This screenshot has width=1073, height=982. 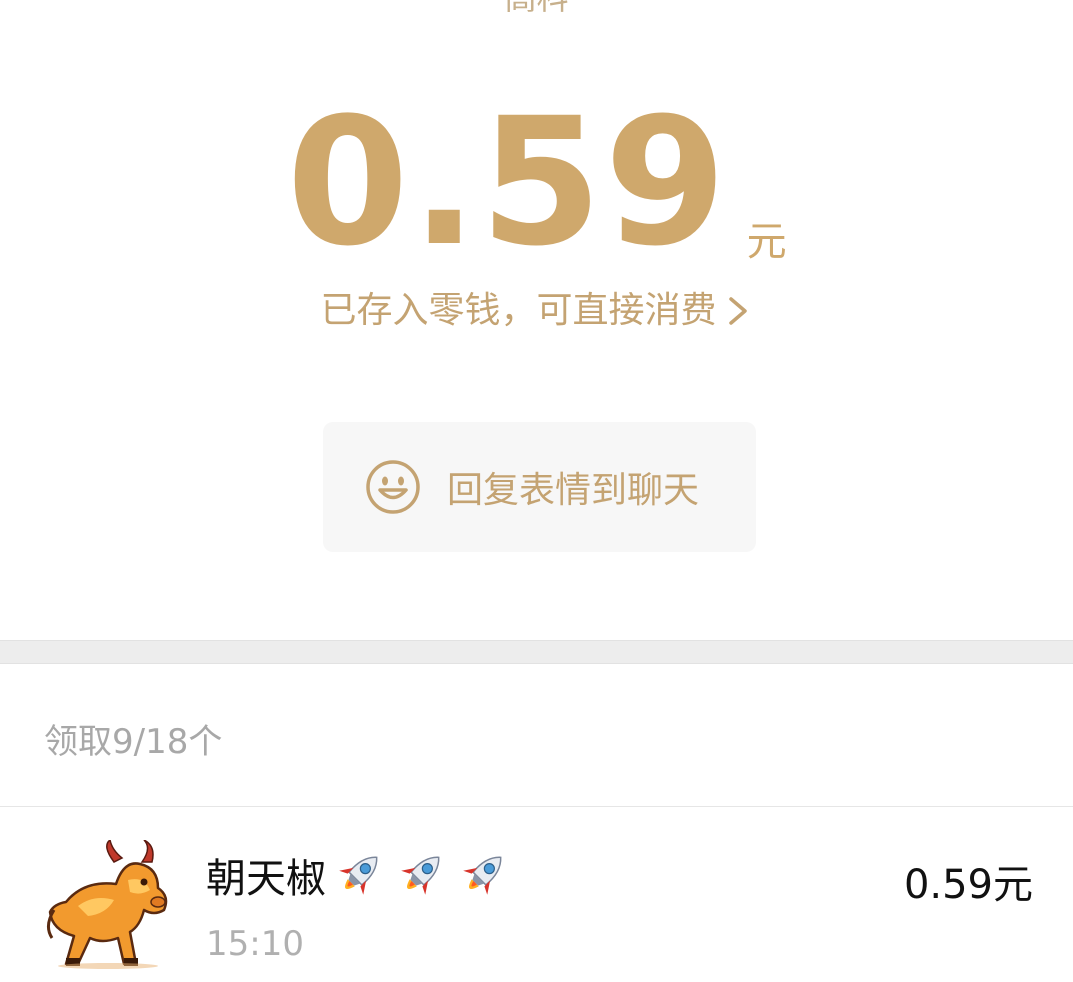 What do you see at coordinates (536, 9) in the screenshot?
I see `sender-title-cut: 高科` at bounding box center [536, 9].